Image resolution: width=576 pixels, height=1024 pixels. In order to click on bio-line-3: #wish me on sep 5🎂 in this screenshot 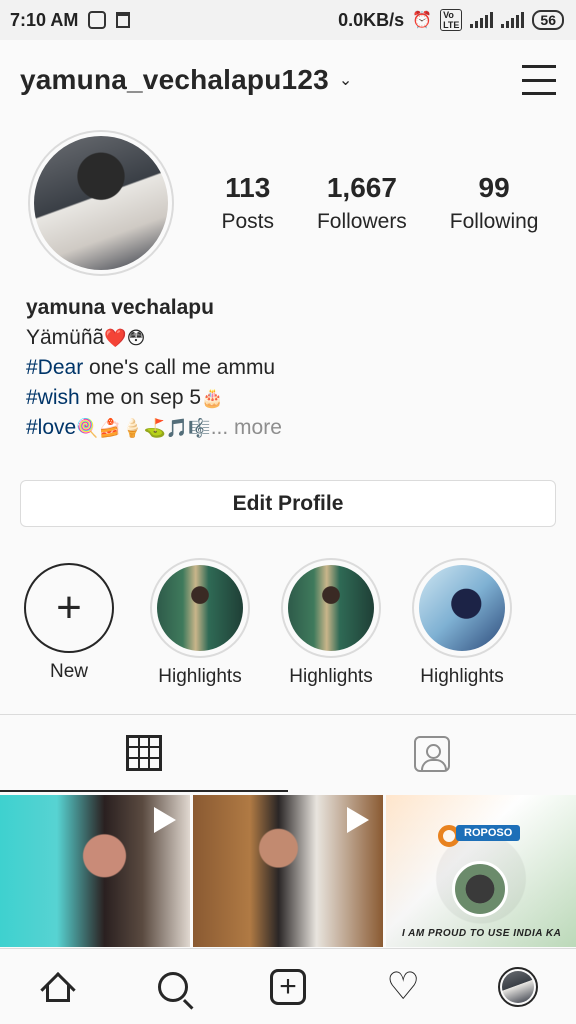, I will do `click(125, 397)`.